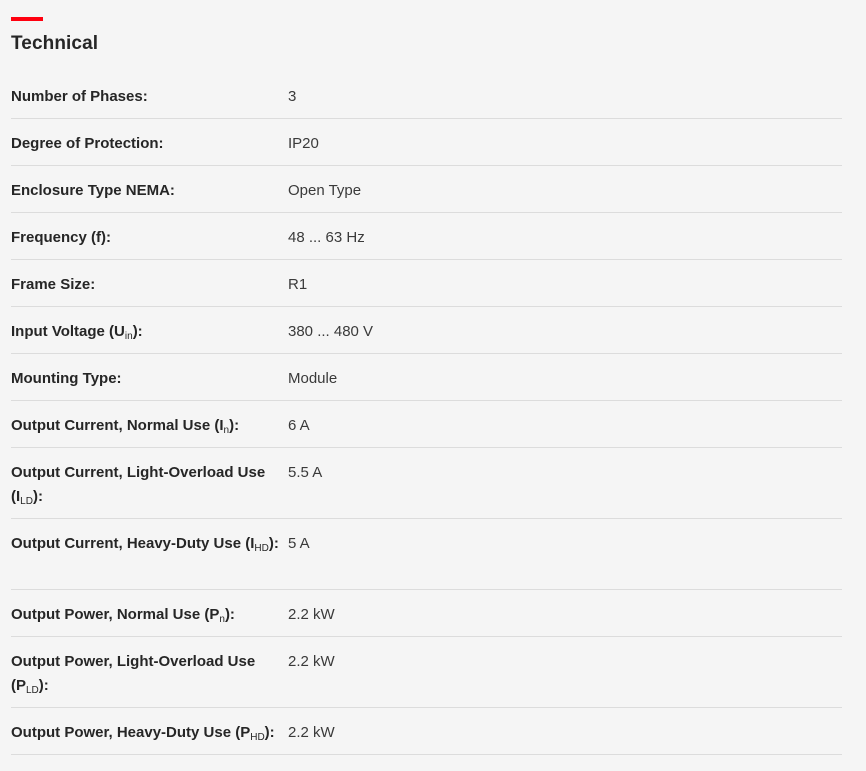 The image size is (866, 771). I want to click on spec-label: Output Power, Normal Use (Pn):, so click(123, 615).